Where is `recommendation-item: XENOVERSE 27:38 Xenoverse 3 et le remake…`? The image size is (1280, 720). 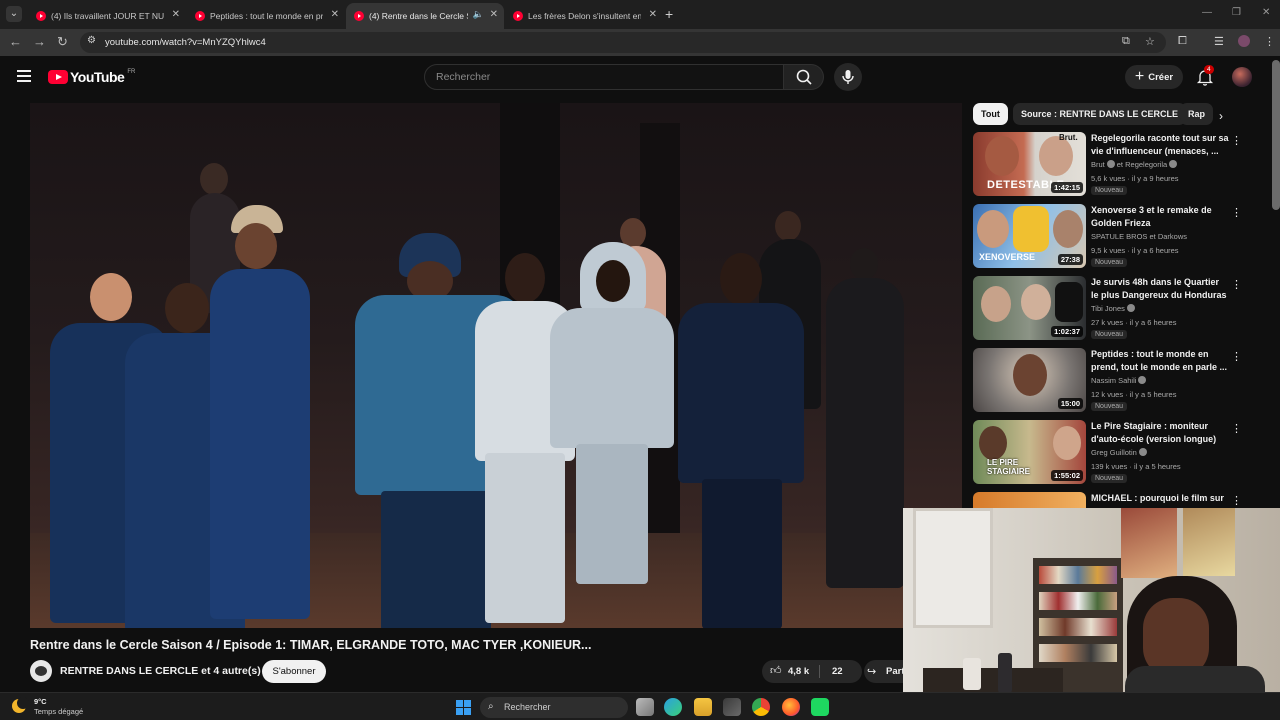 recommendation-item: XENOVERSE 27:38 Xenoverse 3 et le remake… is located at coordinates (1108, 238).